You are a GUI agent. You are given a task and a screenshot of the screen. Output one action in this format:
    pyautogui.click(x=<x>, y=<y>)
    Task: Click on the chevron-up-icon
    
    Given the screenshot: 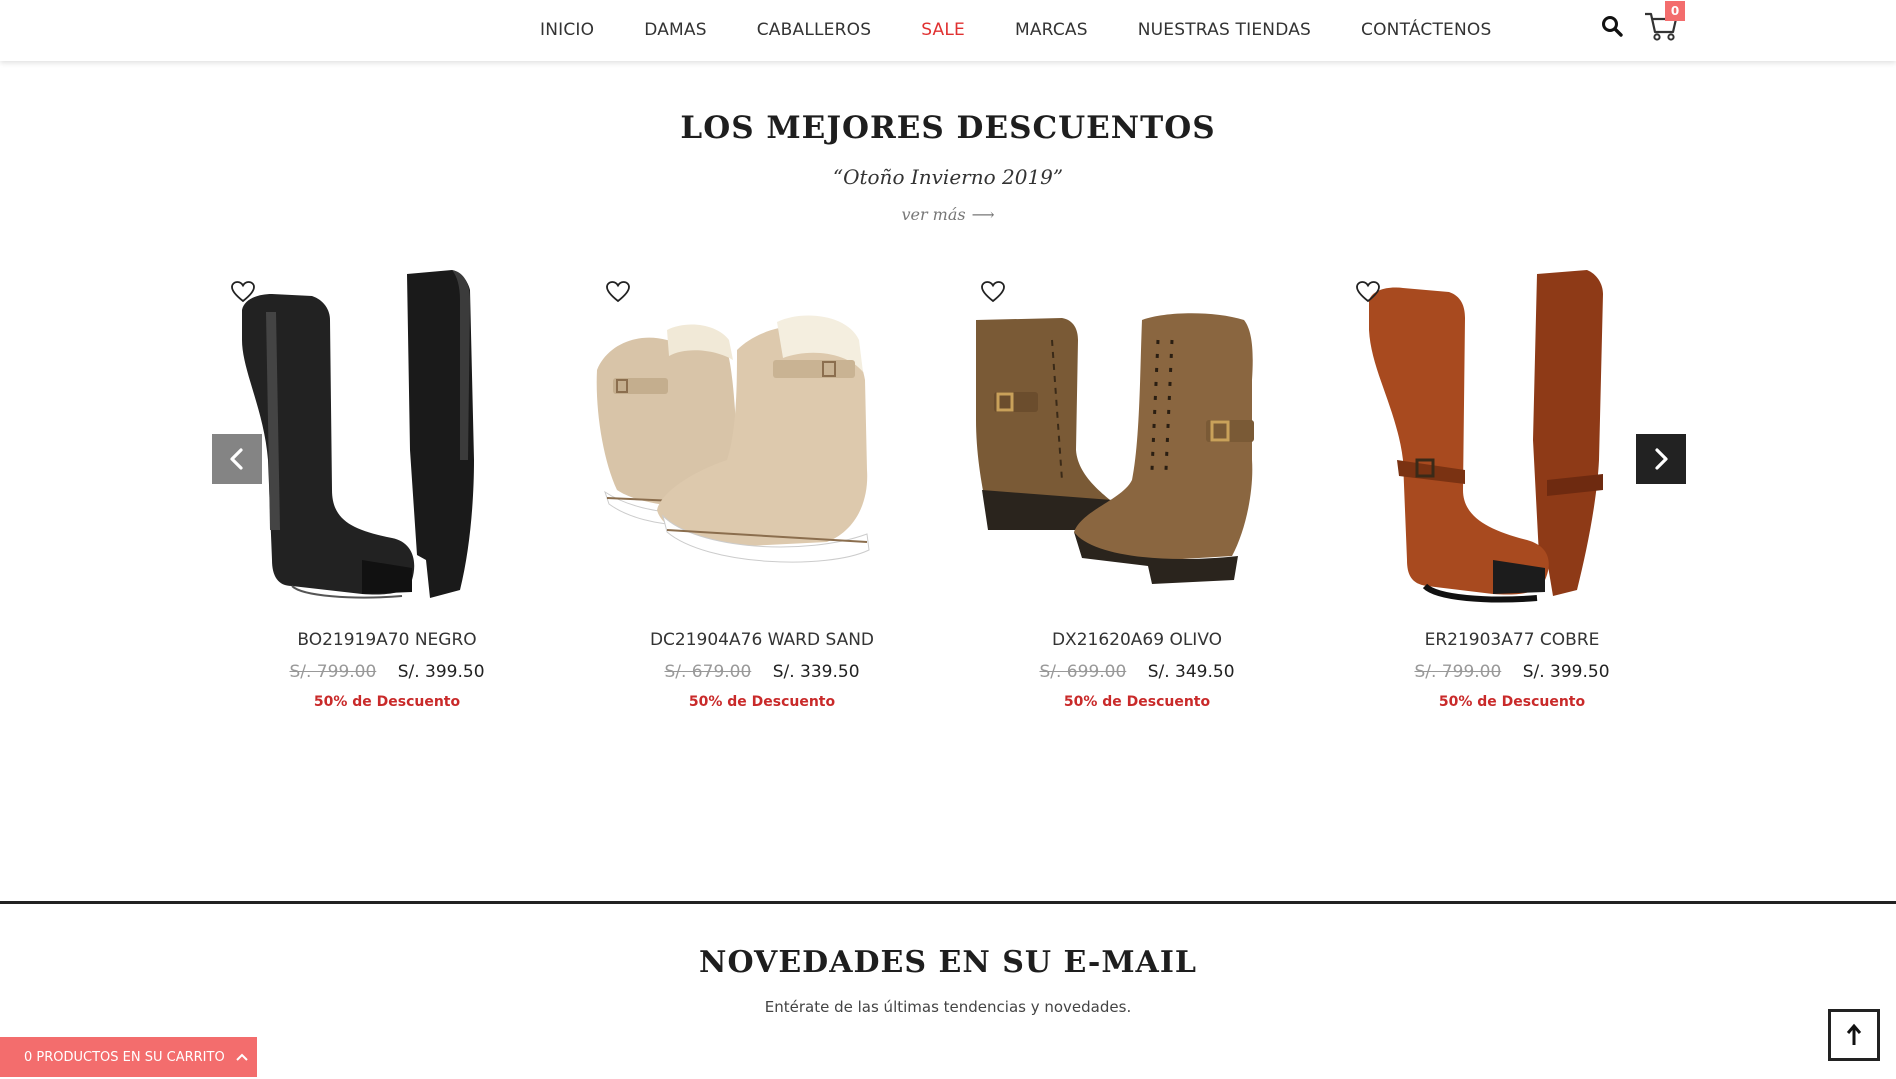 What is the action you would take?
    pyautogui.click(x=241, y=1057)
    